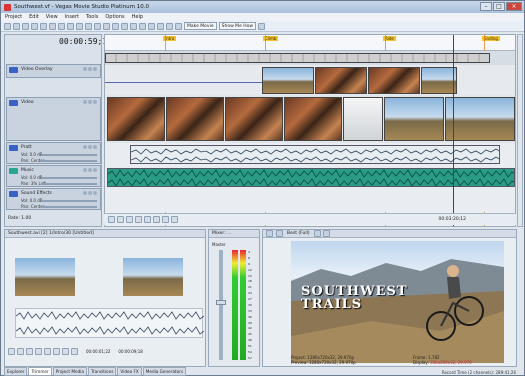  What do you see at coordinates (53, 153) in the screenshot?
I see `track-header-pratt: Pratt Vol: 0.0 dB Pan: Center` at bounding box center [53, 153].